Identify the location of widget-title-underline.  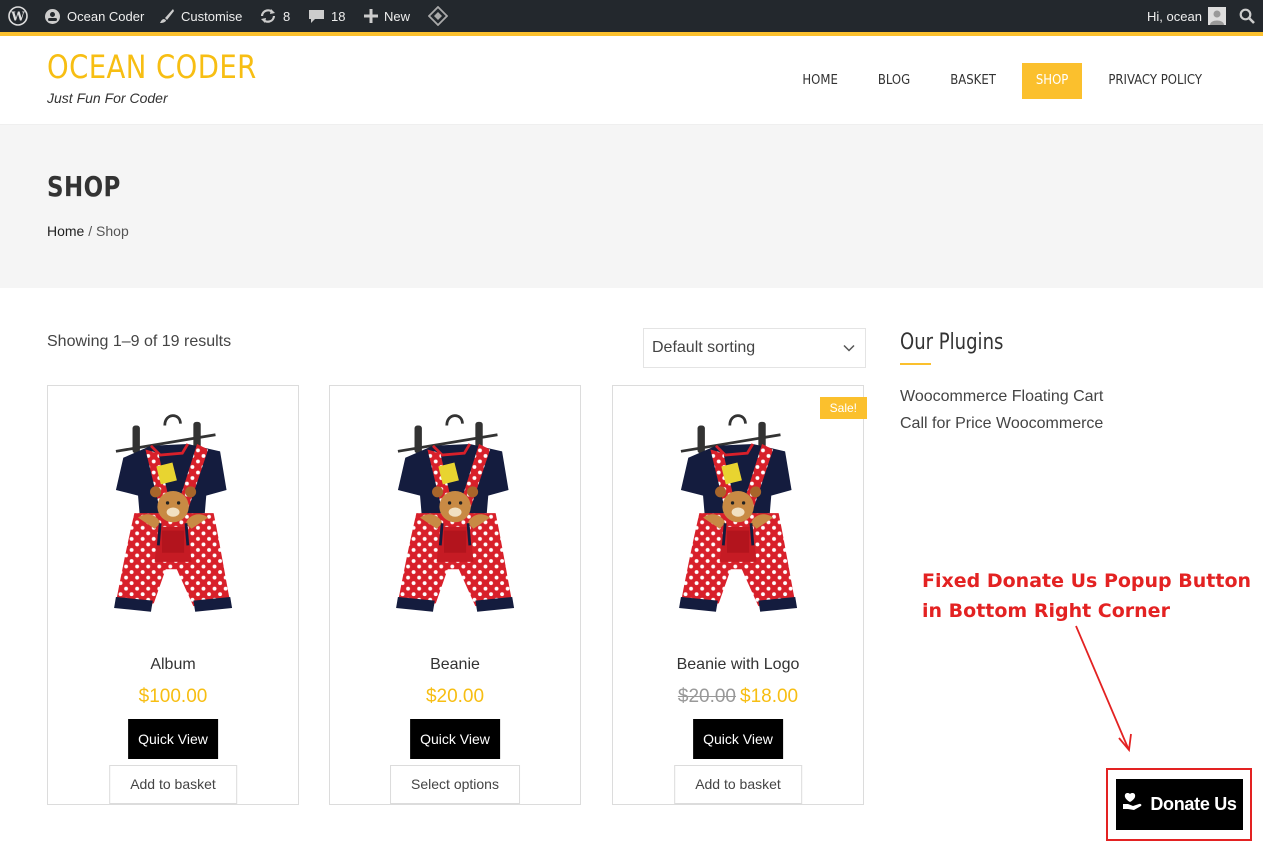
(915, 364).